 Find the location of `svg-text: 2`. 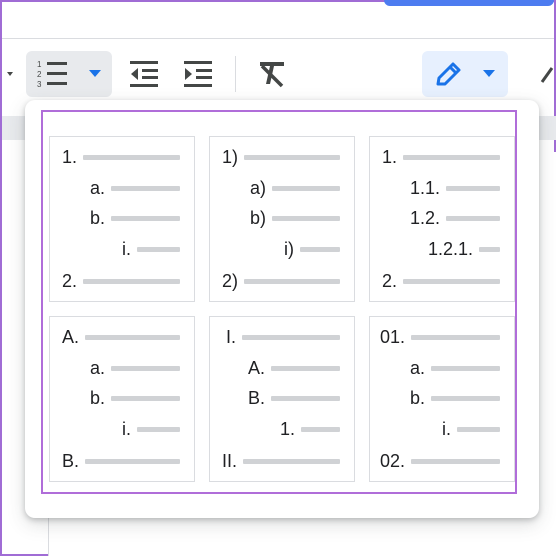

svg-text: 2 is located at coordinates (39, 74).